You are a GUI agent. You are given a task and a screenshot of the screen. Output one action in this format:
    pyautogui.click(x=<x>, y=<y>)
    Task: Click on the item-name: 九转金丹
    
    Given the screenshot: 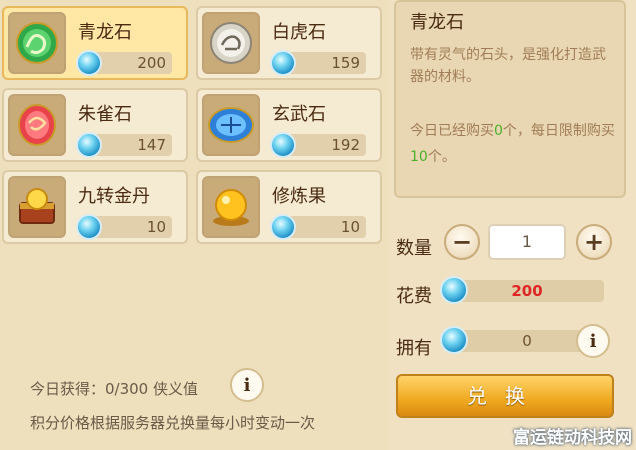 What is the action you would take?
    pyautogui.click(x=114, y=196)
    